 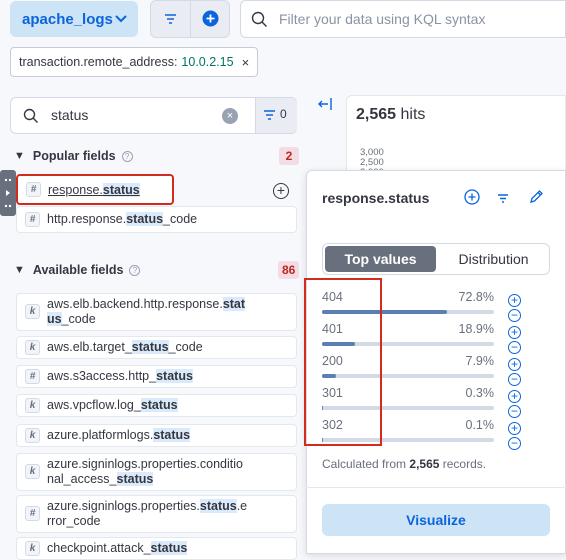 What do you see at coordinates (326, 104) in the screenshot?
I see `collapse-sidebar-icon` at bounding box center [326, 104].